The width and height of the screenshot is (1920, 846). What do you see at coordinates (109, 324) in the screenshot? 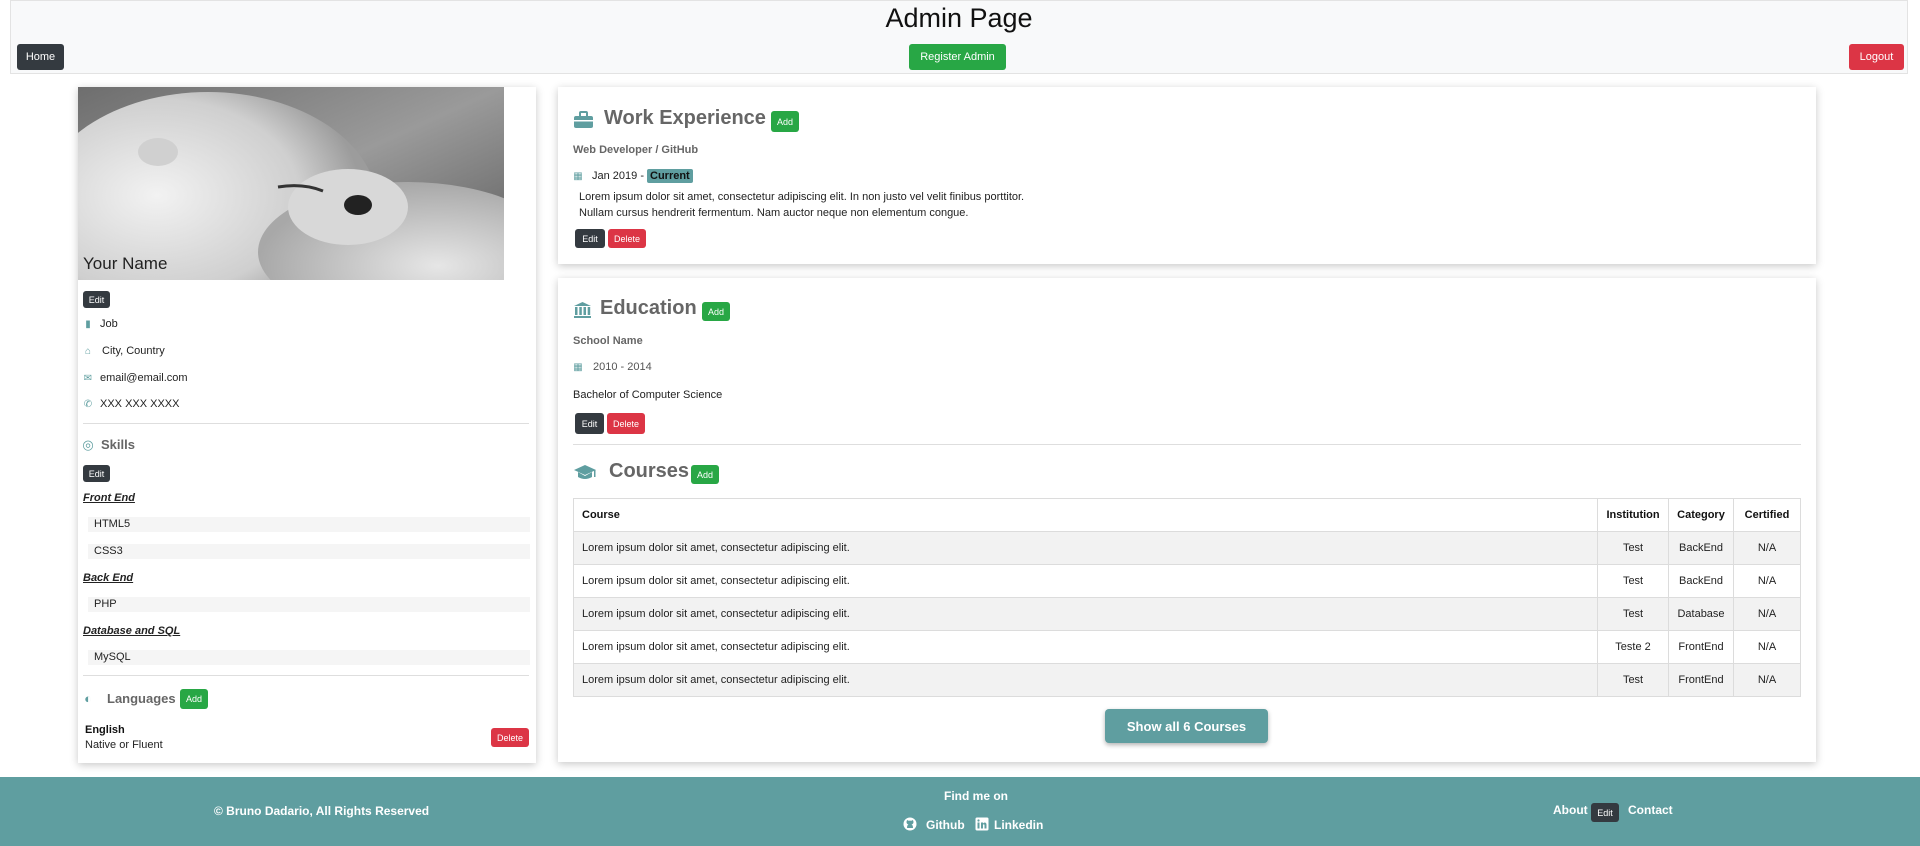
I see `profile-job: Job` at bounding box center [109, 324].